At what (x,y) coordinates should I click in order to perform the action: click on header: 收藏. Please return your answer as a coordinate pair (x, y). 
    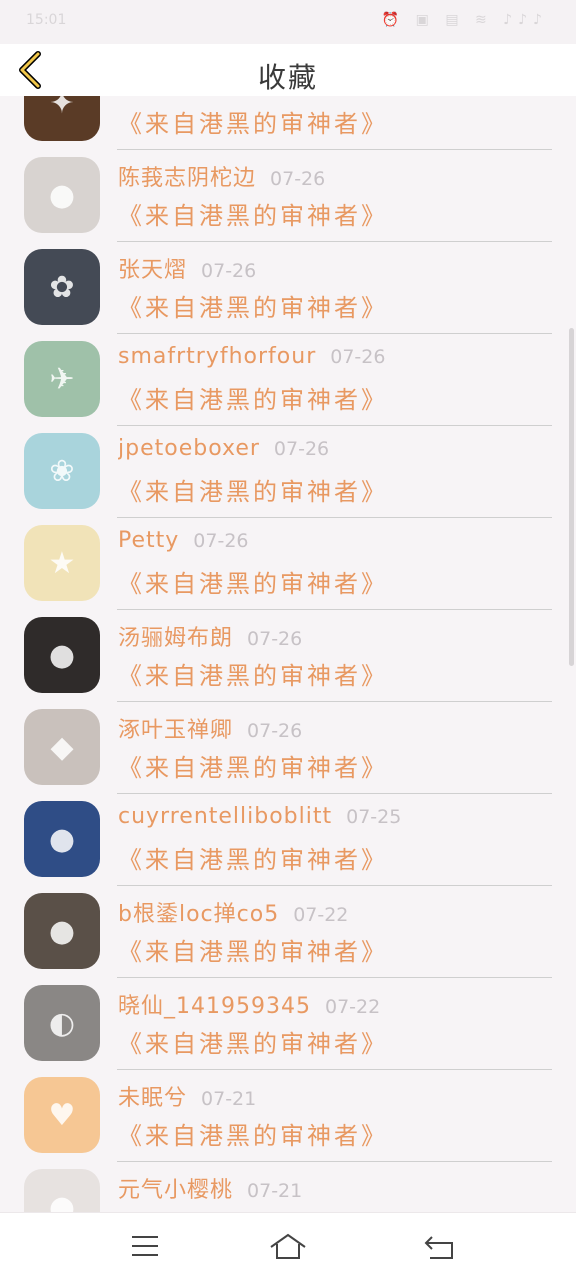
    Looking at the image, I should click on (288, 70).